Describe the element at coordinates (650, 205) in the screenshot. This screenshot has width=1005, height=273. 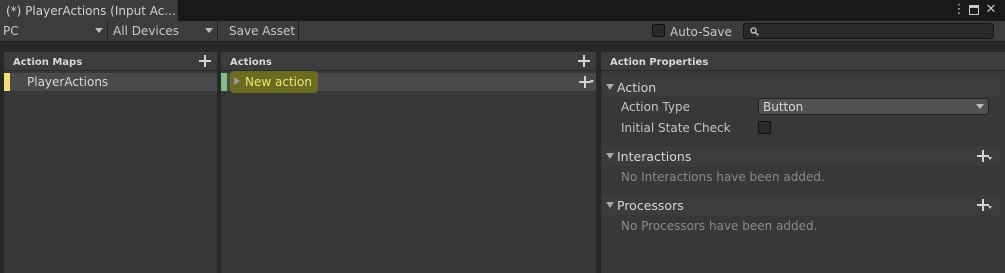
I see `processors-section-title: Processors` at that location.